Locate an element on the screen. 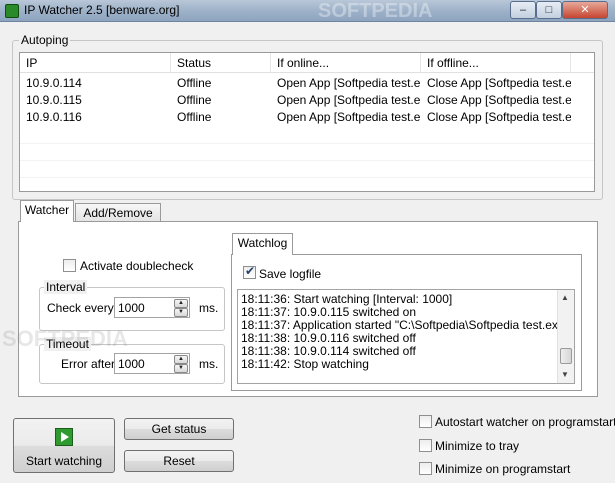 Image resolution: width=615 pixels, height=483 pixels. get-status-button: Get status is located at coordinates (179, 429).